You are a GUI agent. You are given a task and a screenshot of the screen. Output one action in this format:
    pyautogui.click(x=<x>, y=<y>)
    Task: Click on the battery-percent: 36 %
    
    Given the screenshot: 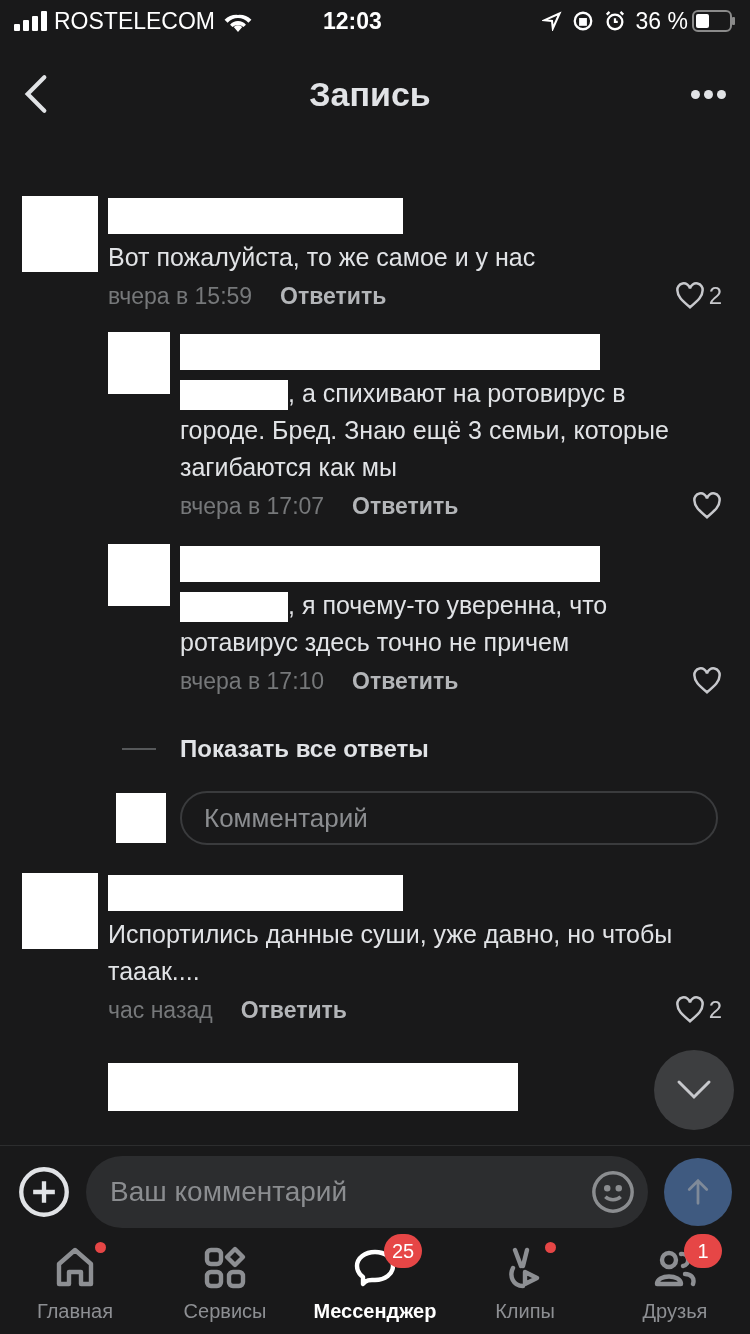 What is the action you would take?
    pyautogui.click(x=661, y=21)
    